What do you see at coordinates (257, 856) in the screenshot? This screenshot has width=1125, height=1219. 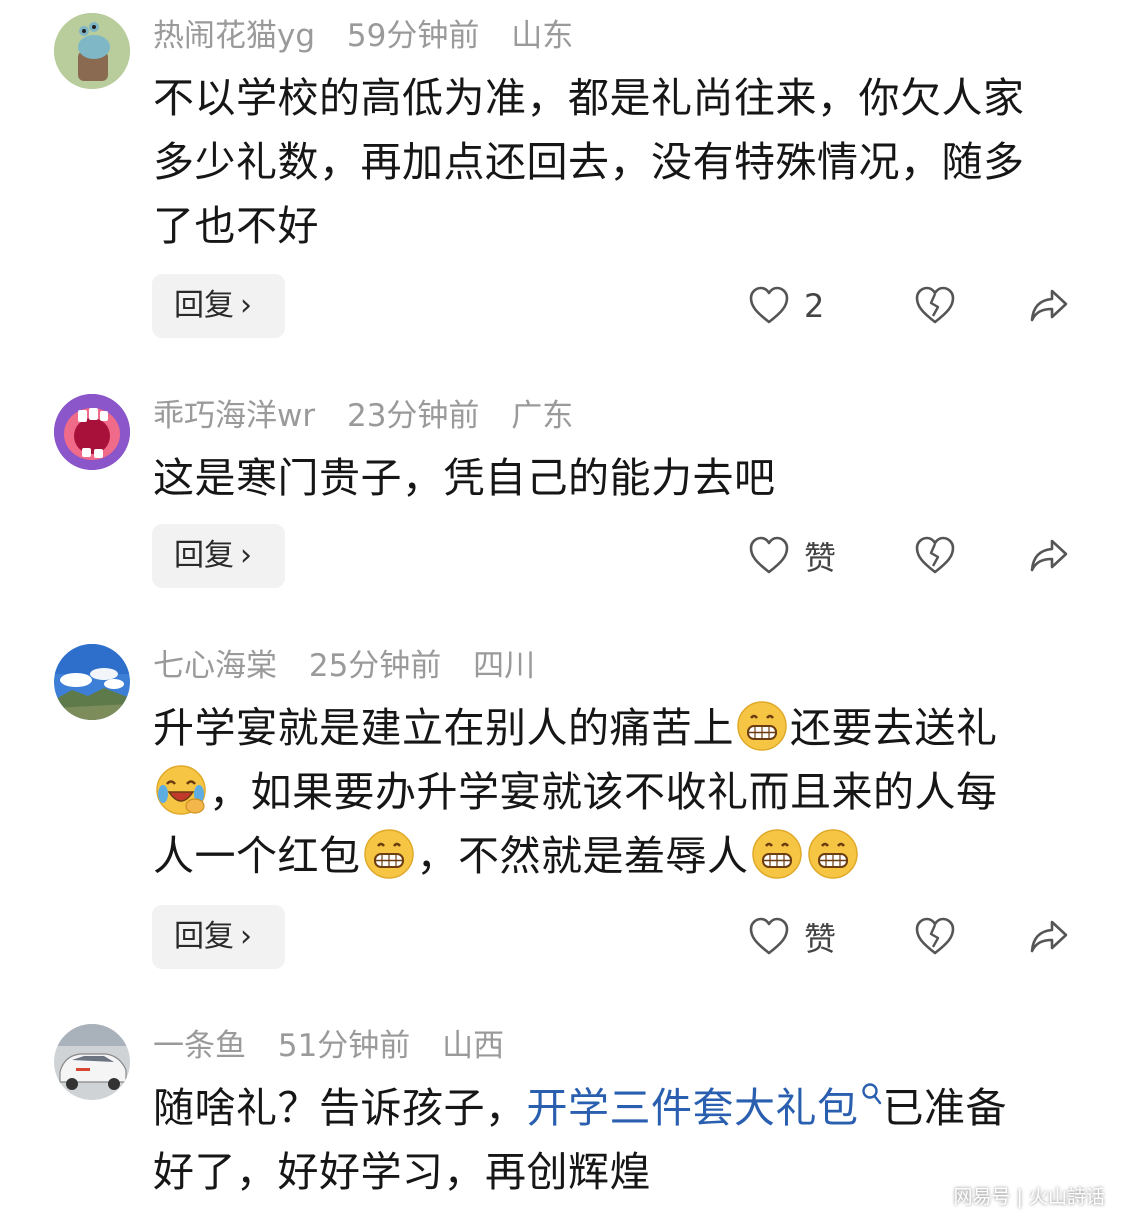 I see `text-segment: 人一个红包` at bounding box center [257, 856].